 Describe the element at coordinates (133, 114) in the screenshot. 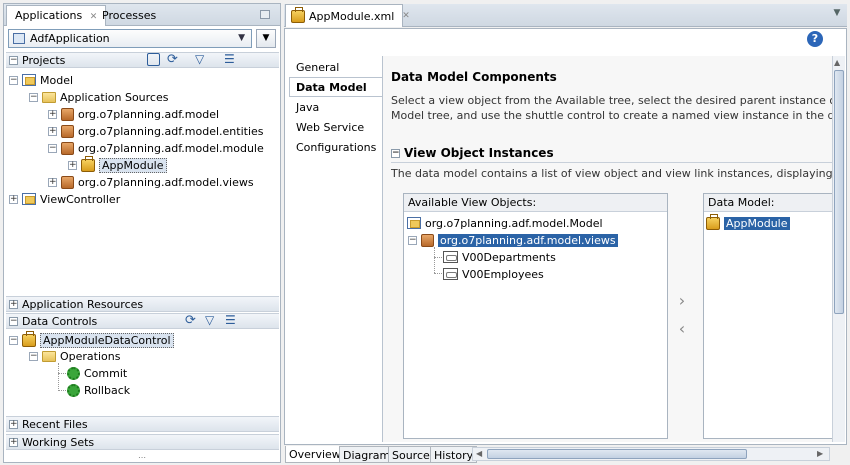

I see `tree-node-package-model: + org.o7planning.adf.model` at that location.